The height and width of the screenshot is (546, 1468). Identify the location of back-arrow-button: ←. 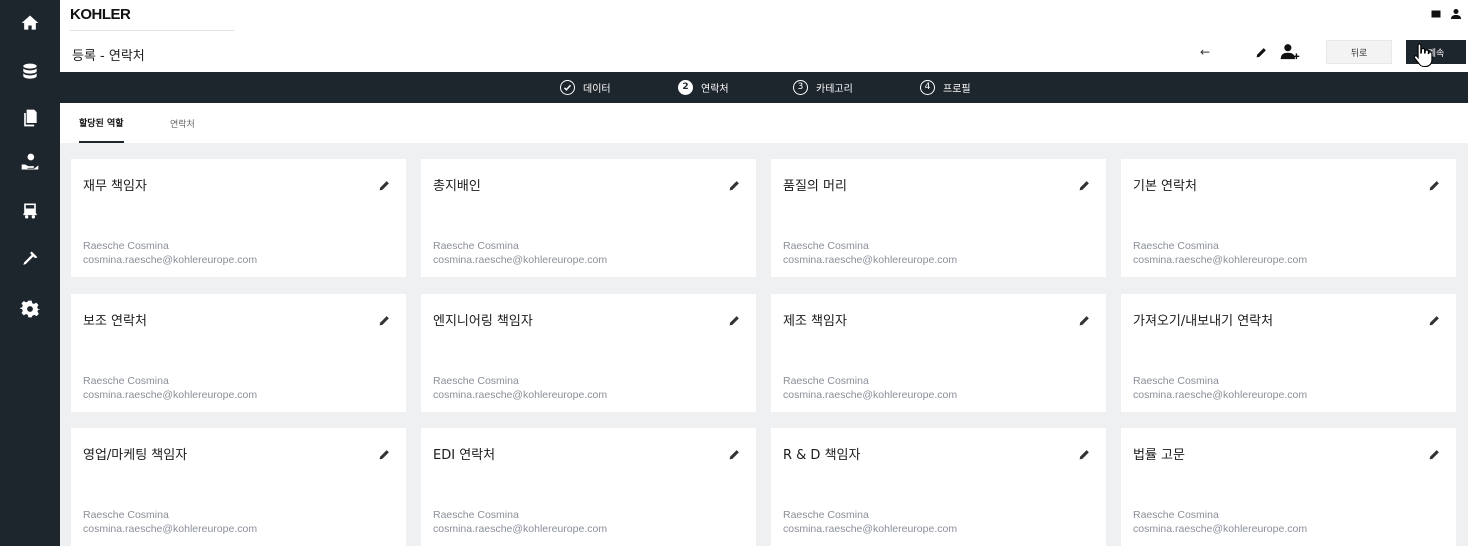
(1205, 52).